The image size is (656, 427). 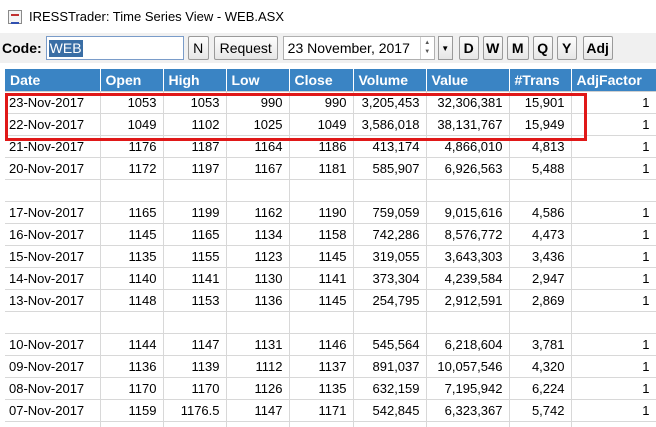 What do you see at coordinates (468, 124) in the screenshot?
I see `table-cell: 38,131,767` at bounding box center [468, 124].